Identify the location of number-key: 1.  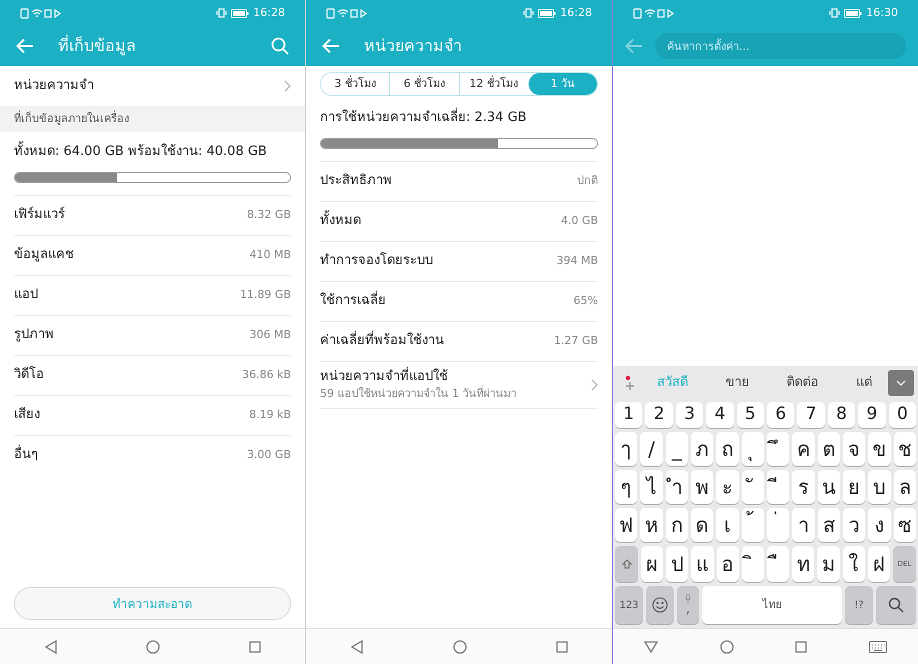
(628, 415).